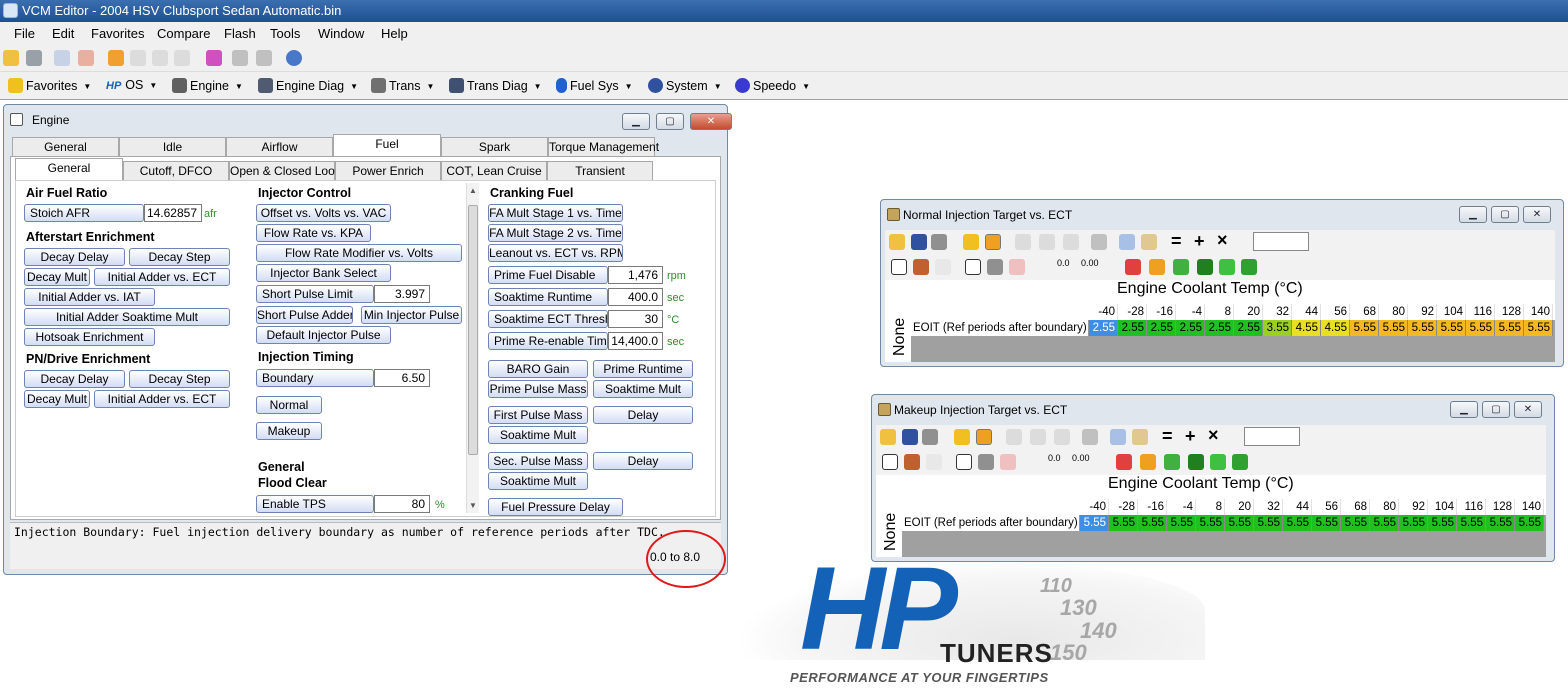 This screenshot has width=1568, height=693. I want to click on tab-spark: Spark, so click(494, 147).